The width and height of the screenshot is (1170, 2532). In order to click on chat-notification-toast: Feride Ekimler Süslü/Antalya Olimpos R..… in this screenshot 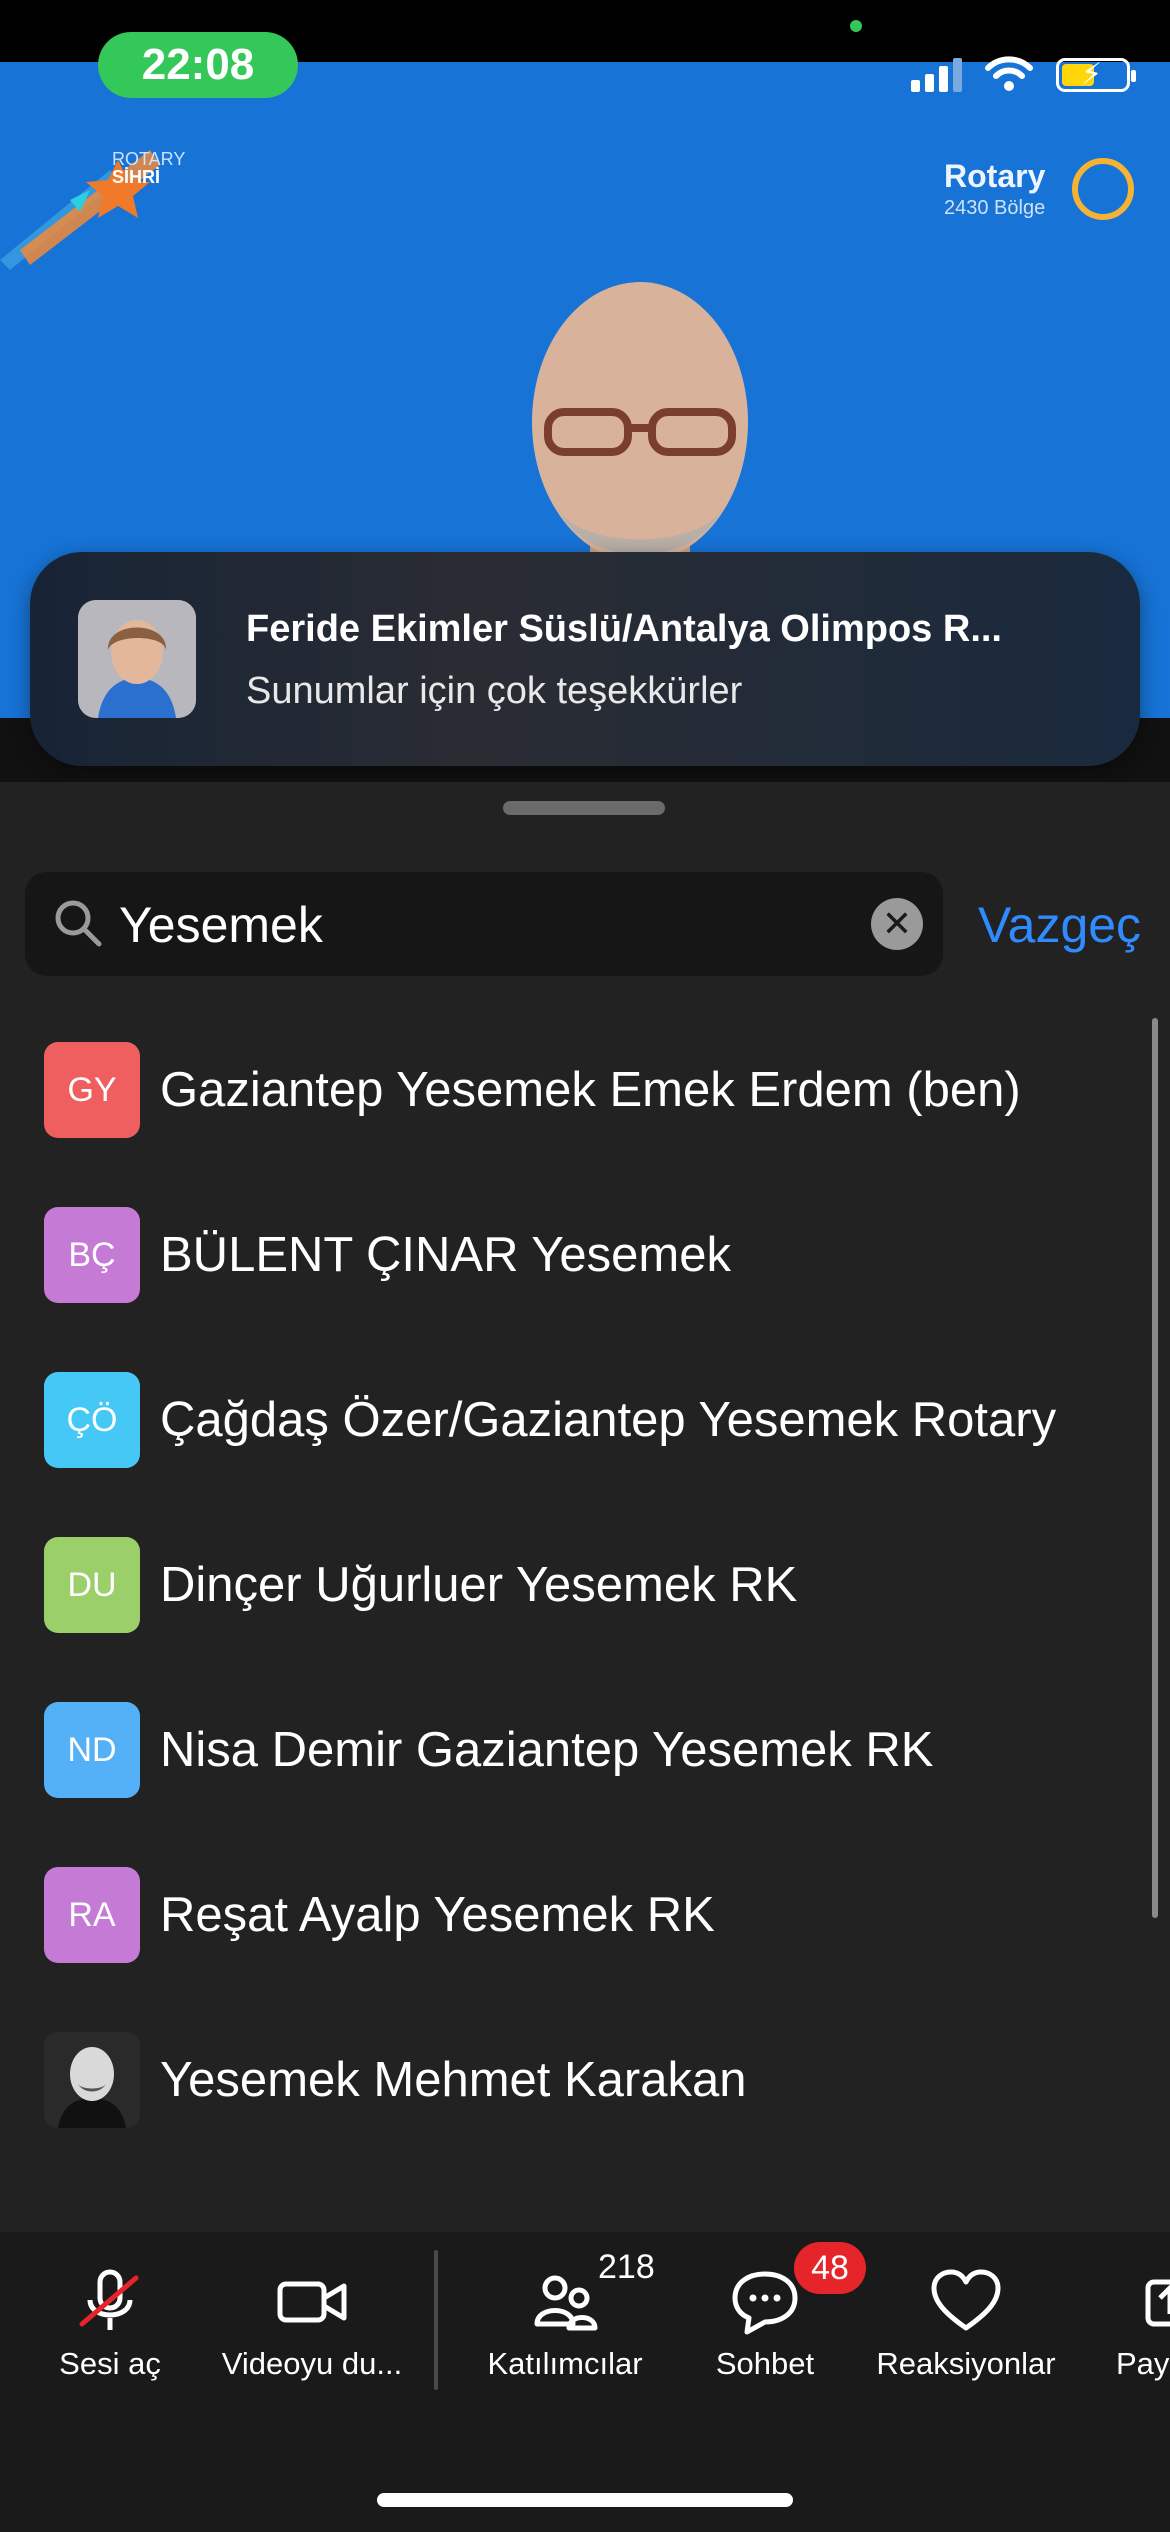, I will do `click(585, 659)`.